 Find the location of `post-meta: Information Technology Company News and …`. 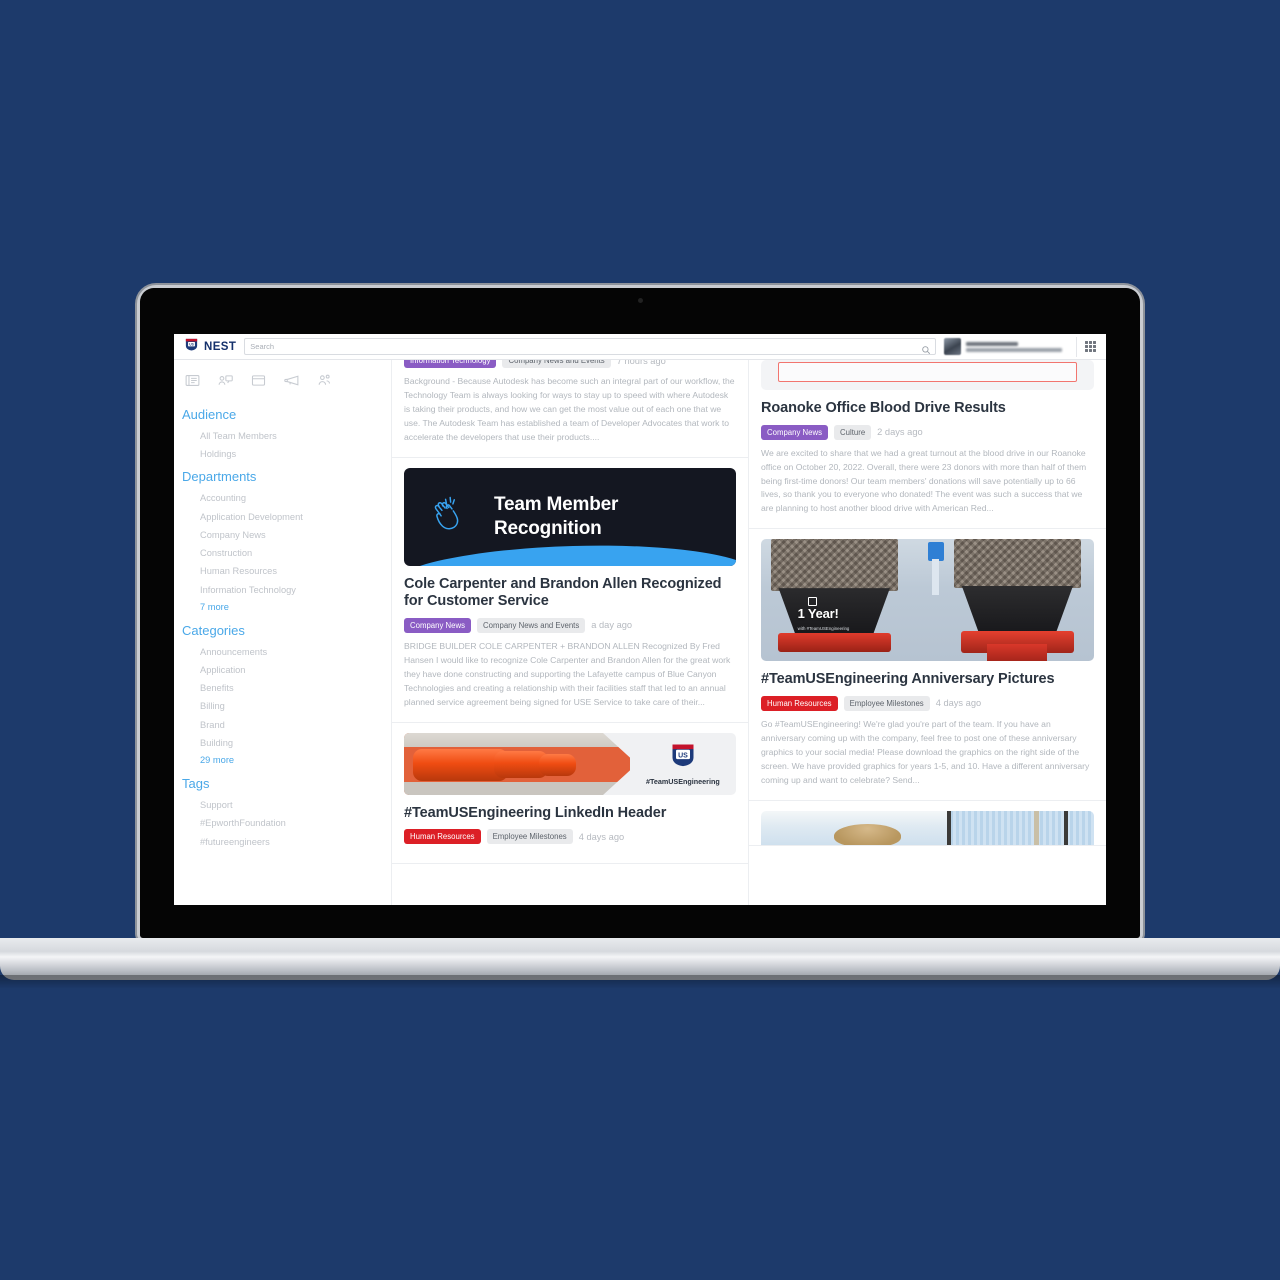

post-meta: Information Technology Company News and … is located at coordinates (570, 364).